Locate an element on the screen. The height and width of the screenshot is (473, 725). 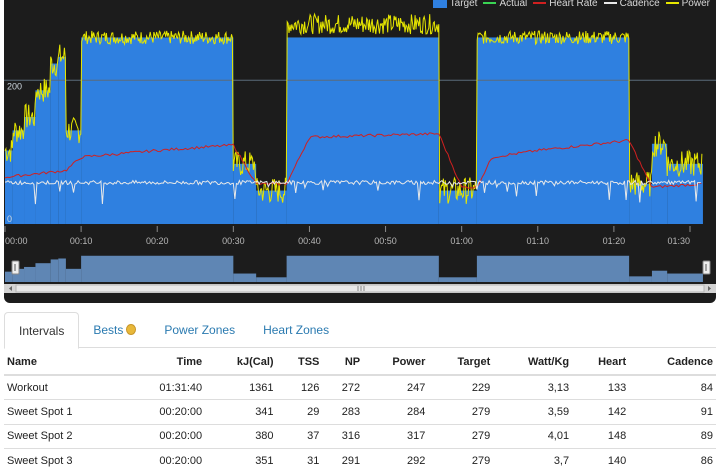
table-cell: 229 is located at coordinates (460, 387).